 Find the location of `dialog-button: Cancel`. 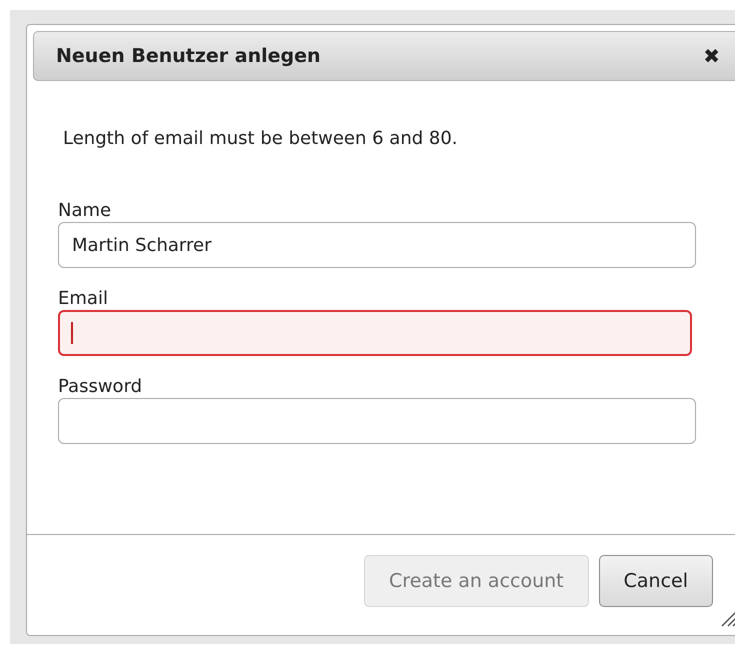

dialog-button: Cancel is located at coordinates (655, 581).